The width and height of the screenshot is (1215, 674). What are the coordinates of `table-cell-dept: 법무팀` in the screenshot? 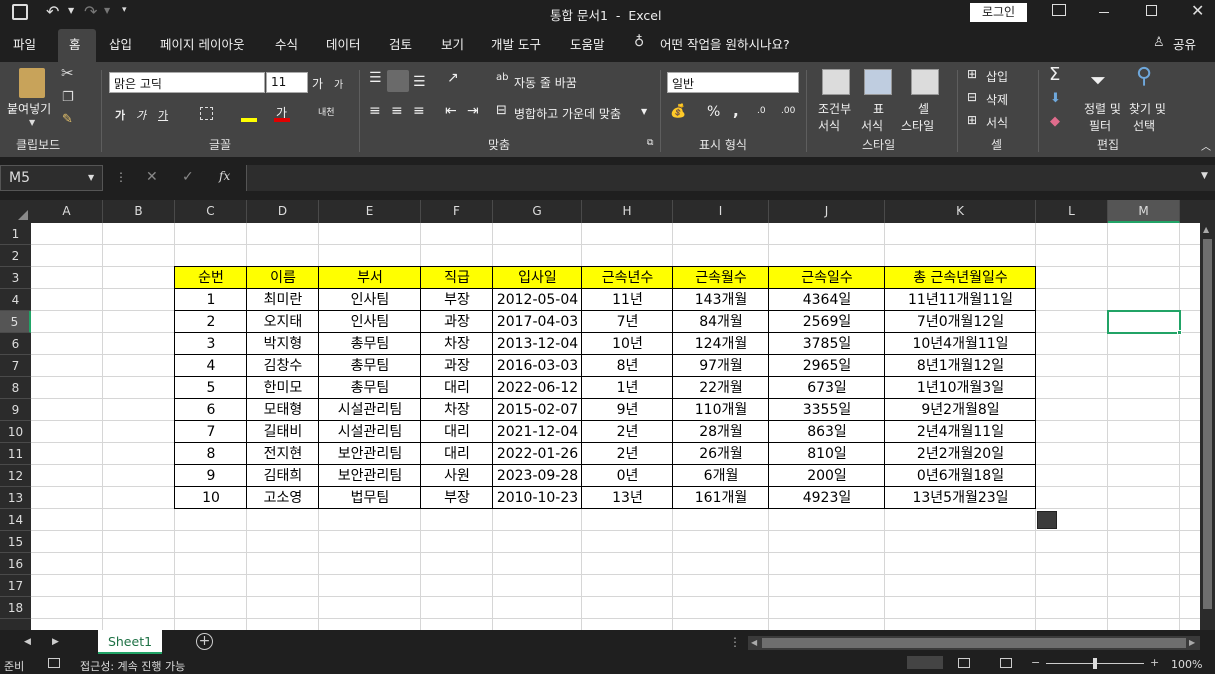 It's located at (370, 498).